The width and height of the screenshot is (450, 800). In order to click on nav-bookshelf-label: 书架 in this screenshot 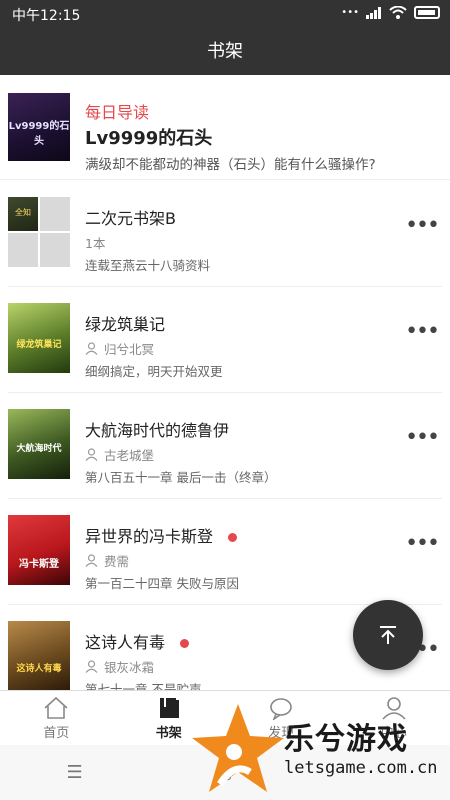, I will do `click(168, 733)`.